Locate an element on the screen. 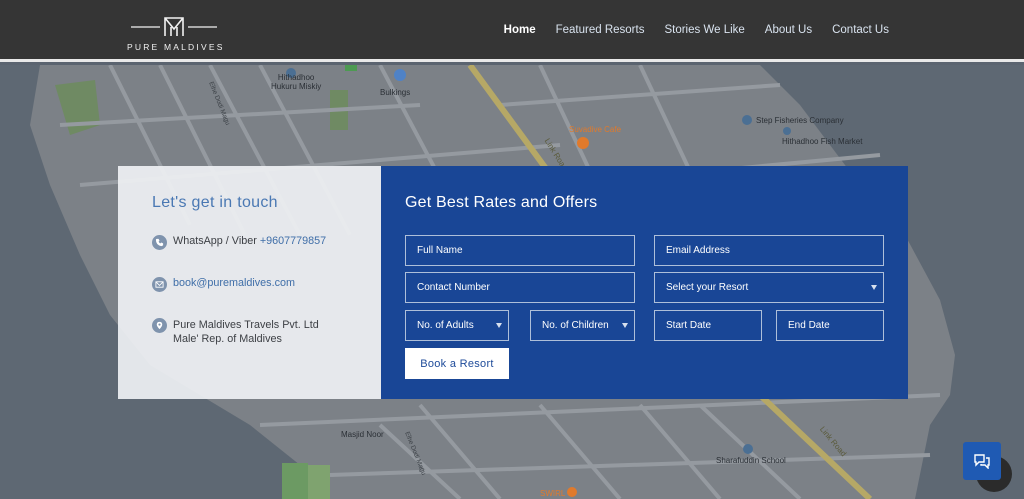  chat-widget-button is located at coordinates (982, 461).